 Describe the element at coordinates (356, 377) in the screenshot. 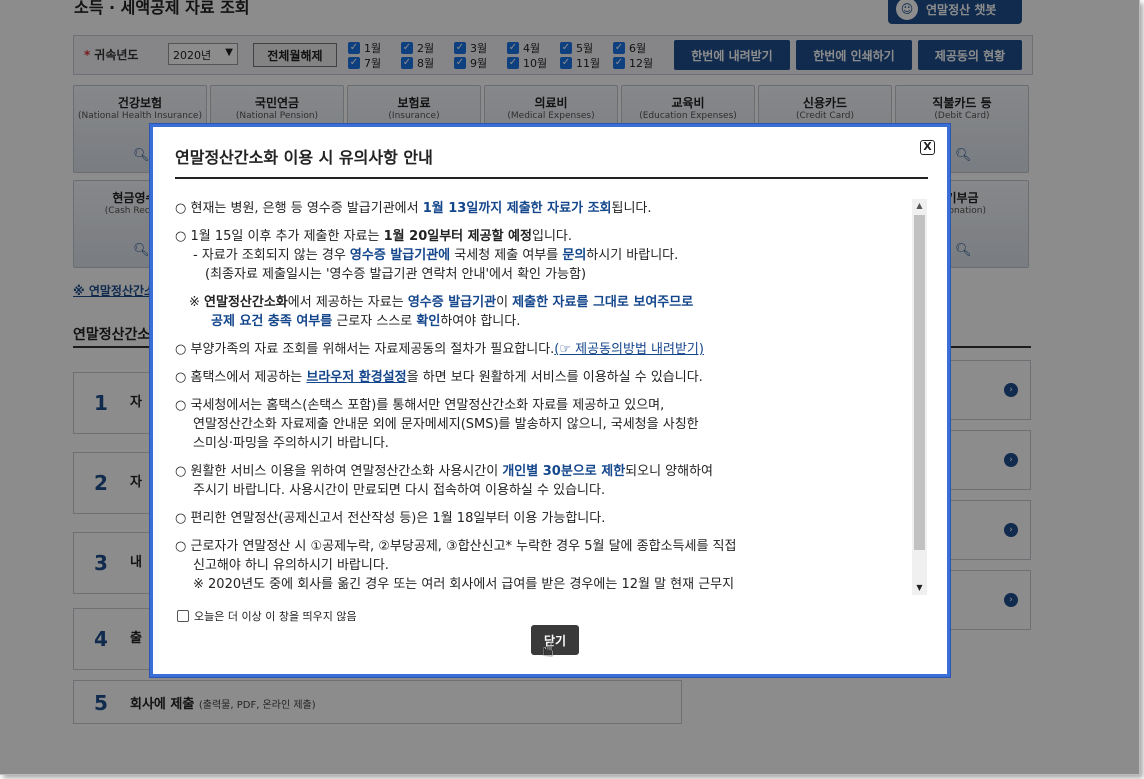

I see `browser-settings-link: 브라우저 환경설정` at that location.